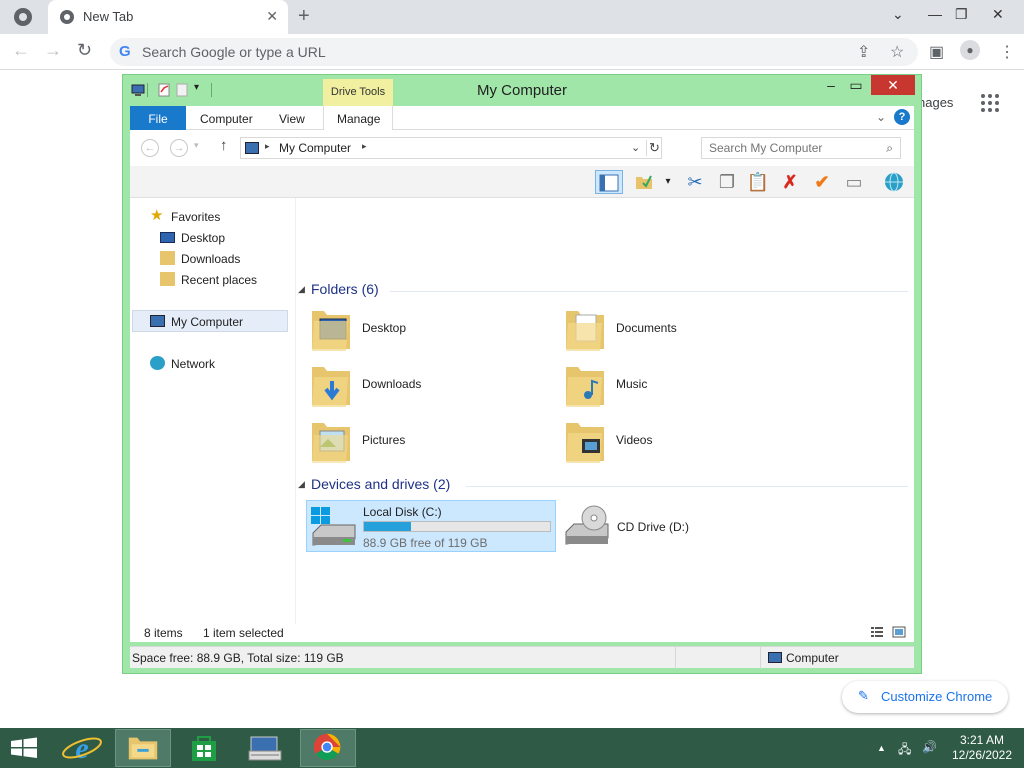 This screenshot has width=1024, height=768. What do you see at coordinates (937, 696) in the screenshot?
I see `customize-chrome-label: Customize Chrome` at bounding box center [937, 696].